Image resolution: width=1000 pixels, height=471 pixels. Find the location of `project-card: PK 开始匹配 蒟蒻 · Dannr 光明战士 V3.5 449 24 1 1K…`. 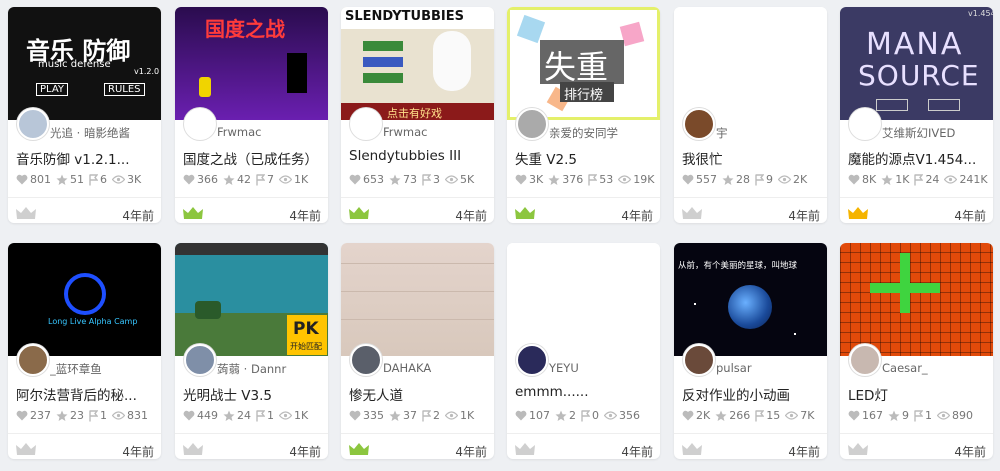

project-card: PK 开始匹配 蒟蒻 · Dannr 光明战士 V3.5 449 24 1 1K… is located at coordinates (251, 351).